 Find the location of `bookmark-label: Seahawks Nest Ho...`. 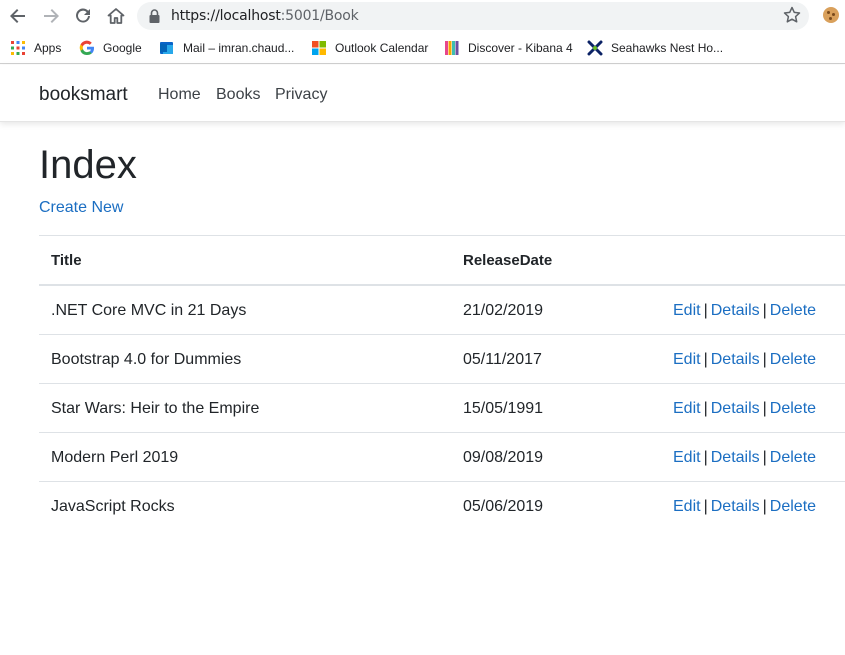

bookmark-label: Seahawks Nest Ho... is located at coordinates (667, 48).